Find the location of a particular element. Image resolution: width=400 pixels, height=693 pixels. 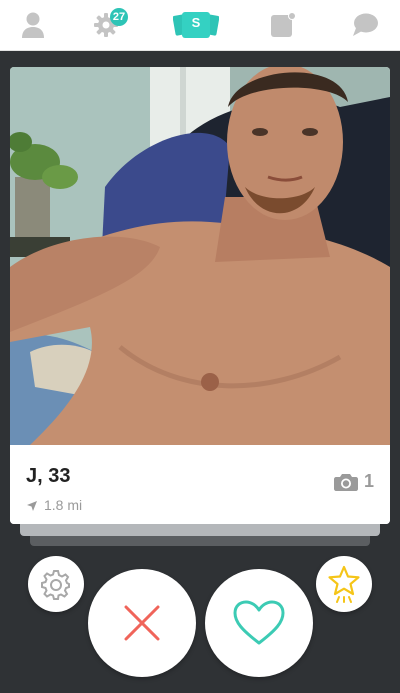

nav-updates is located at coordinates (283, 25).